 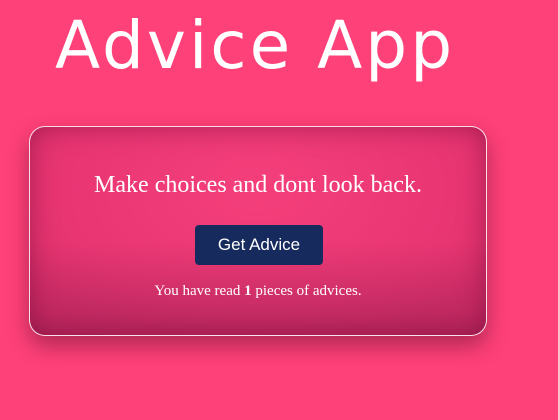 What do you see at coordinates (197, 291) in the screenshot?
I see `read-count-prefix: You have read` at bounding box center [197, 291].